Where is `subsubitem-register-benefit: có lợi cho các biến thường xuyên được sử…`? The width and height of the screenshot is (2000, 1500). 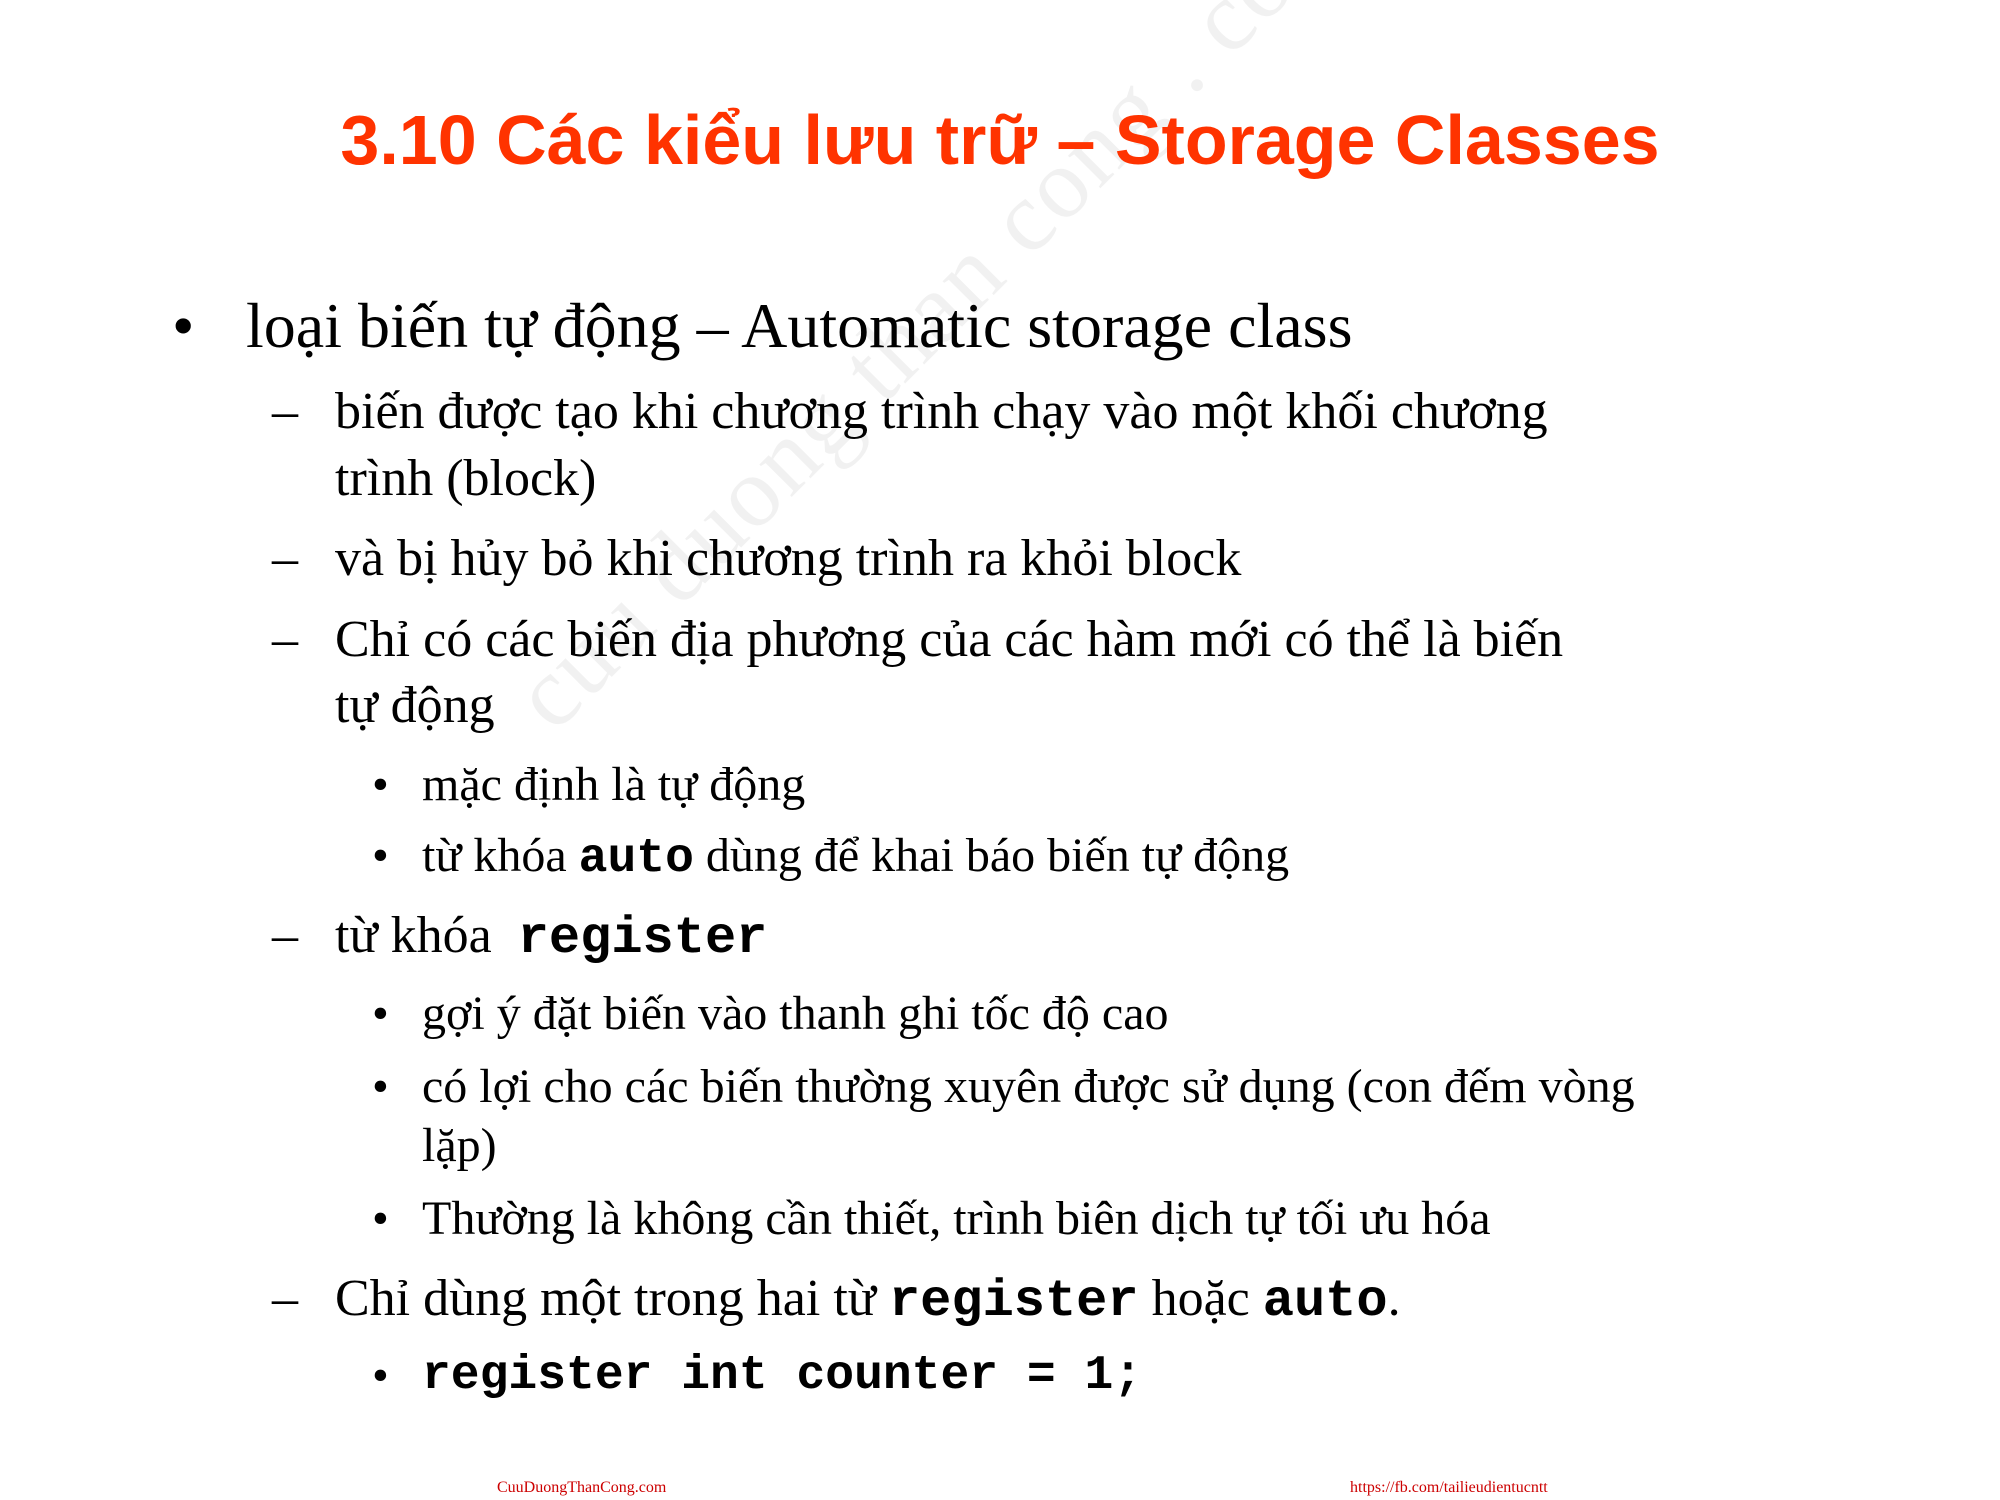
subsubitem-register-benefit: có lợi cho các biến thường xuyên được sử… is located at coordinates (1028, 1086).